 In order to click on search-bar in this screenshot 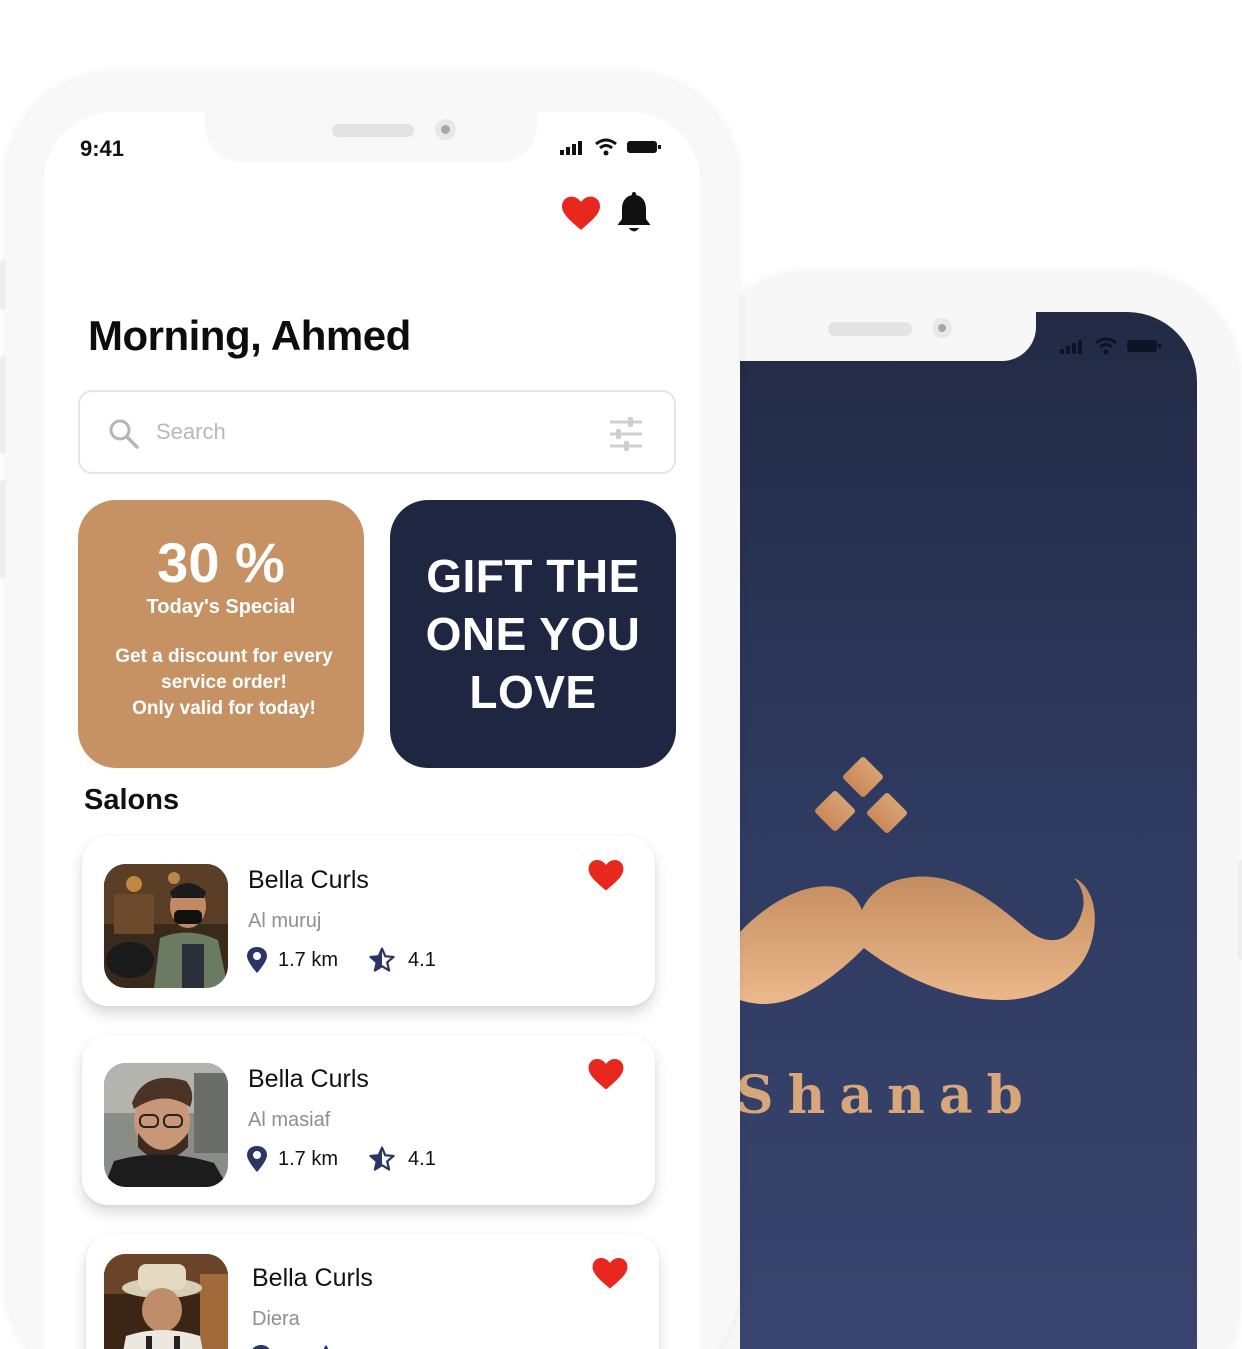, I will do `click(377, 432)`.